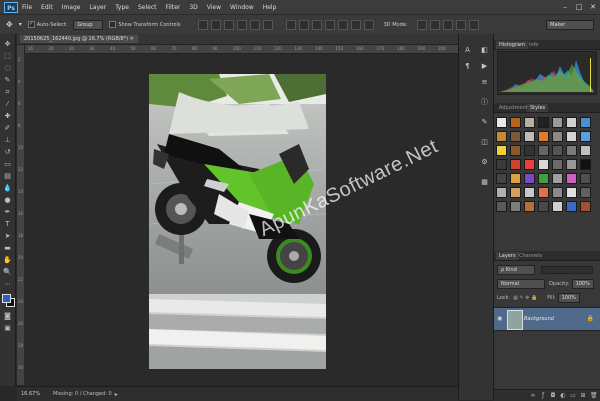 The height and width of the screenshot is (401, 600). I want to click on add-mask-icon: ◘, so click(553, 395).